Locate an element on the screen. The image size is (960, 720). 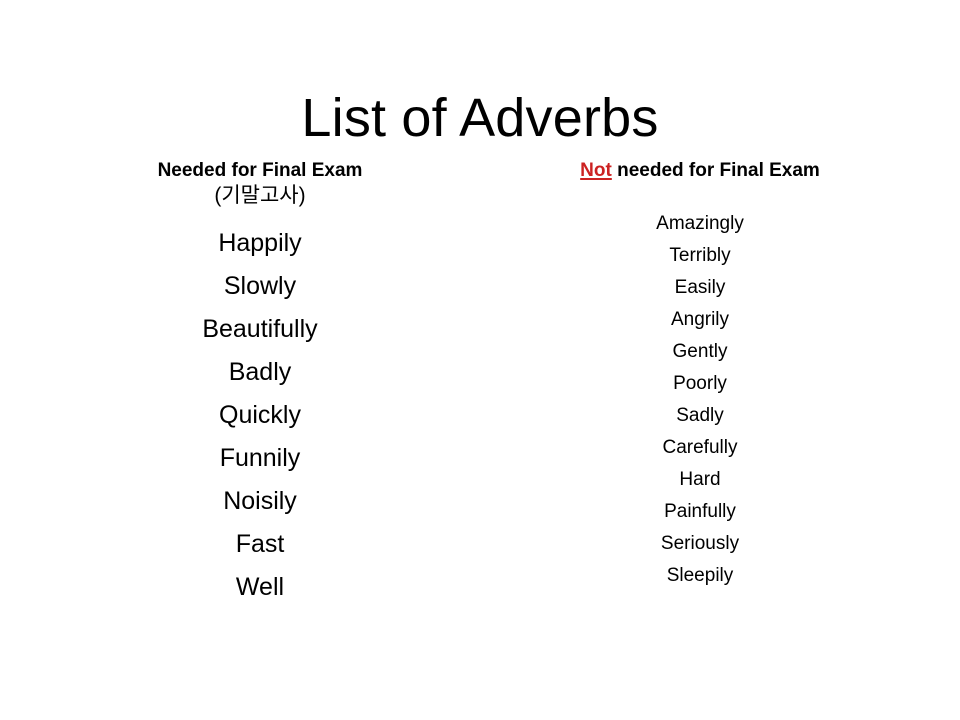
page-title: List of Adverbs is located at coordinates (480, 118).